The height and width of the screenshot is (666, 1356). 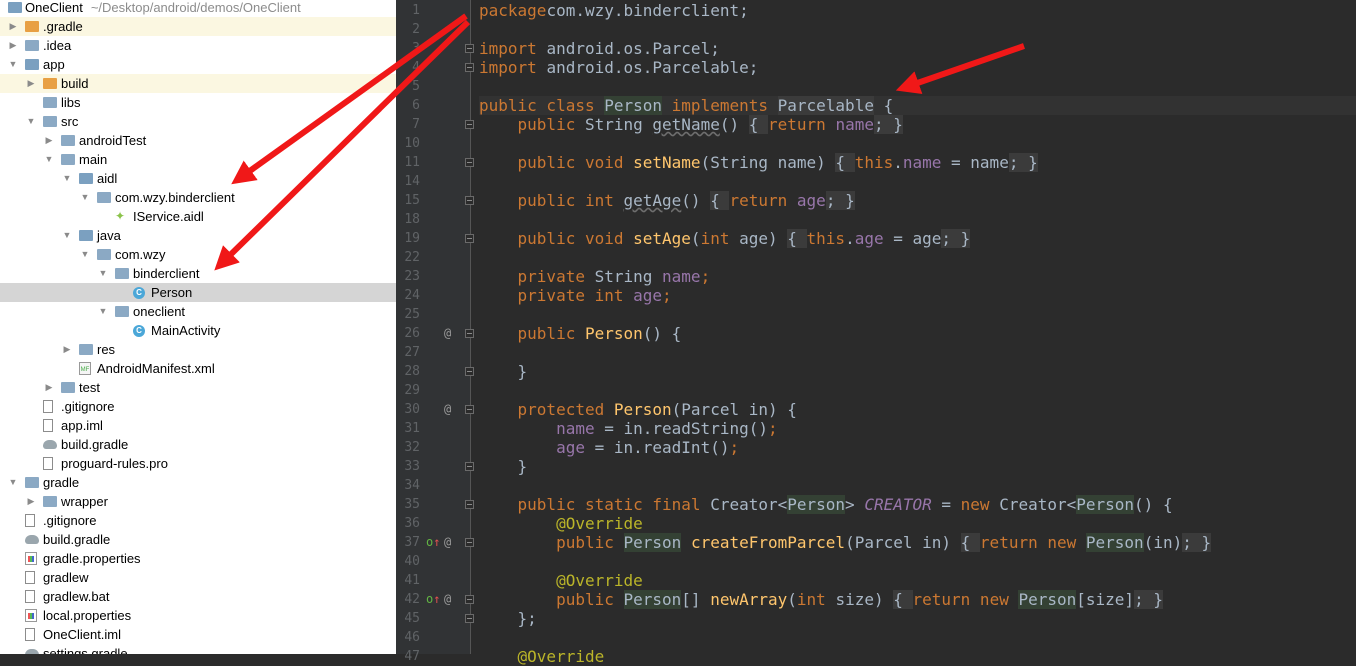 What do you see at coordinates (198, 387) in the screenshot?
I see `tree-item: ▶ test` at bounding box center [198, 387].